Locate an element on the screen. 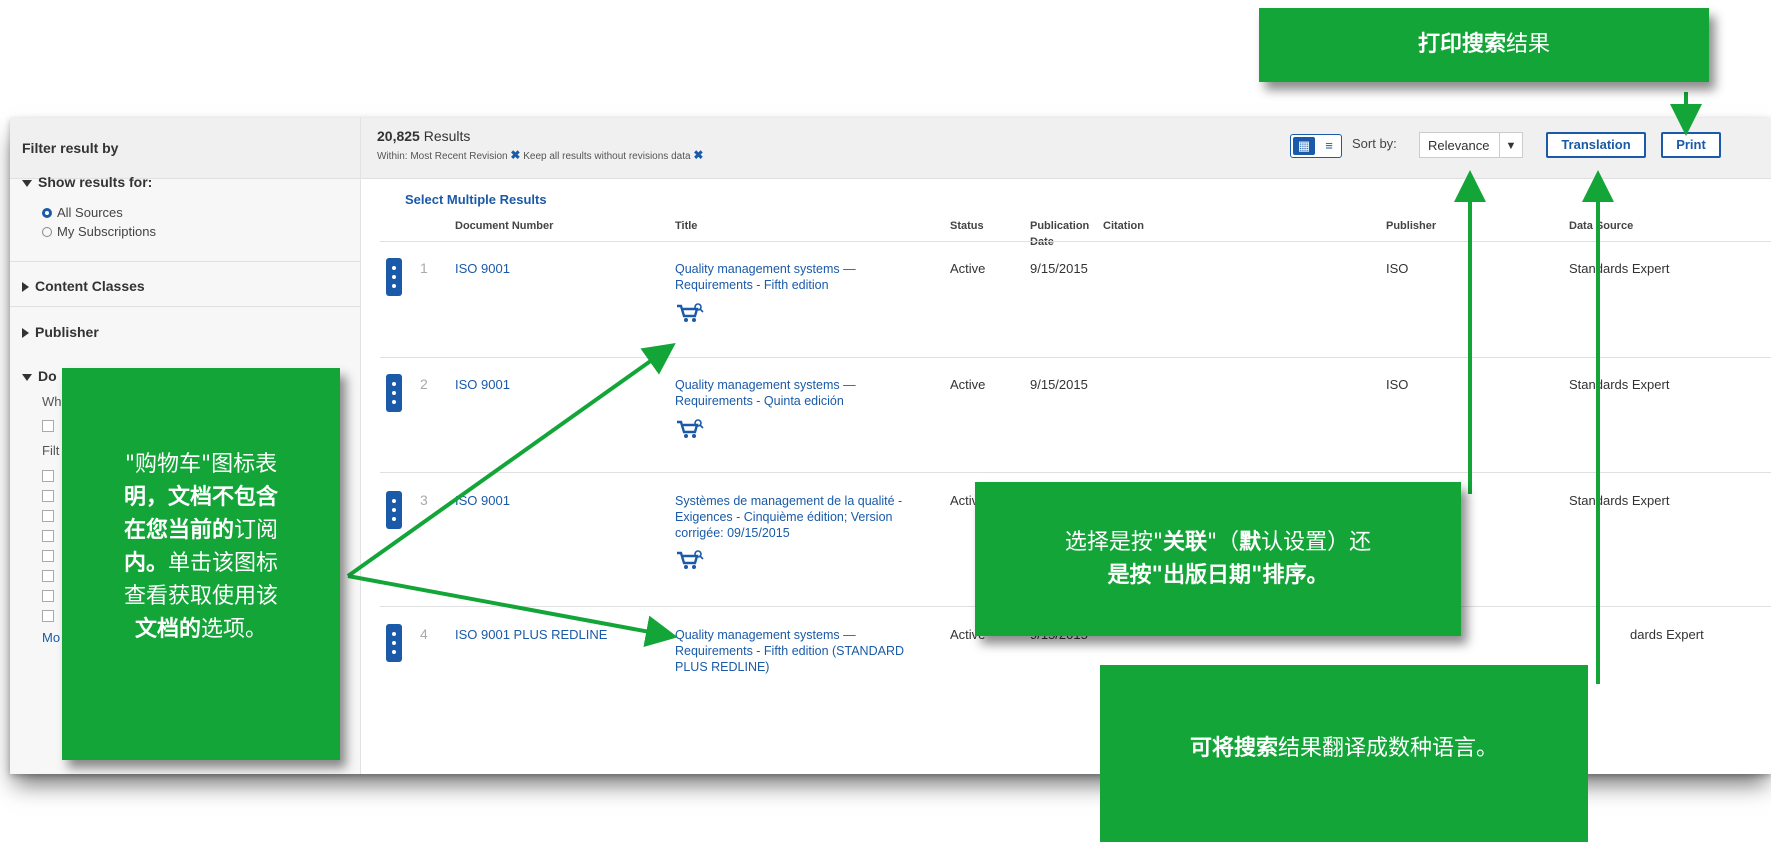 This screenshot has height=842, width=1771. callout-text-bold: 明，文档不包含 is located at coordinates (200, 497).